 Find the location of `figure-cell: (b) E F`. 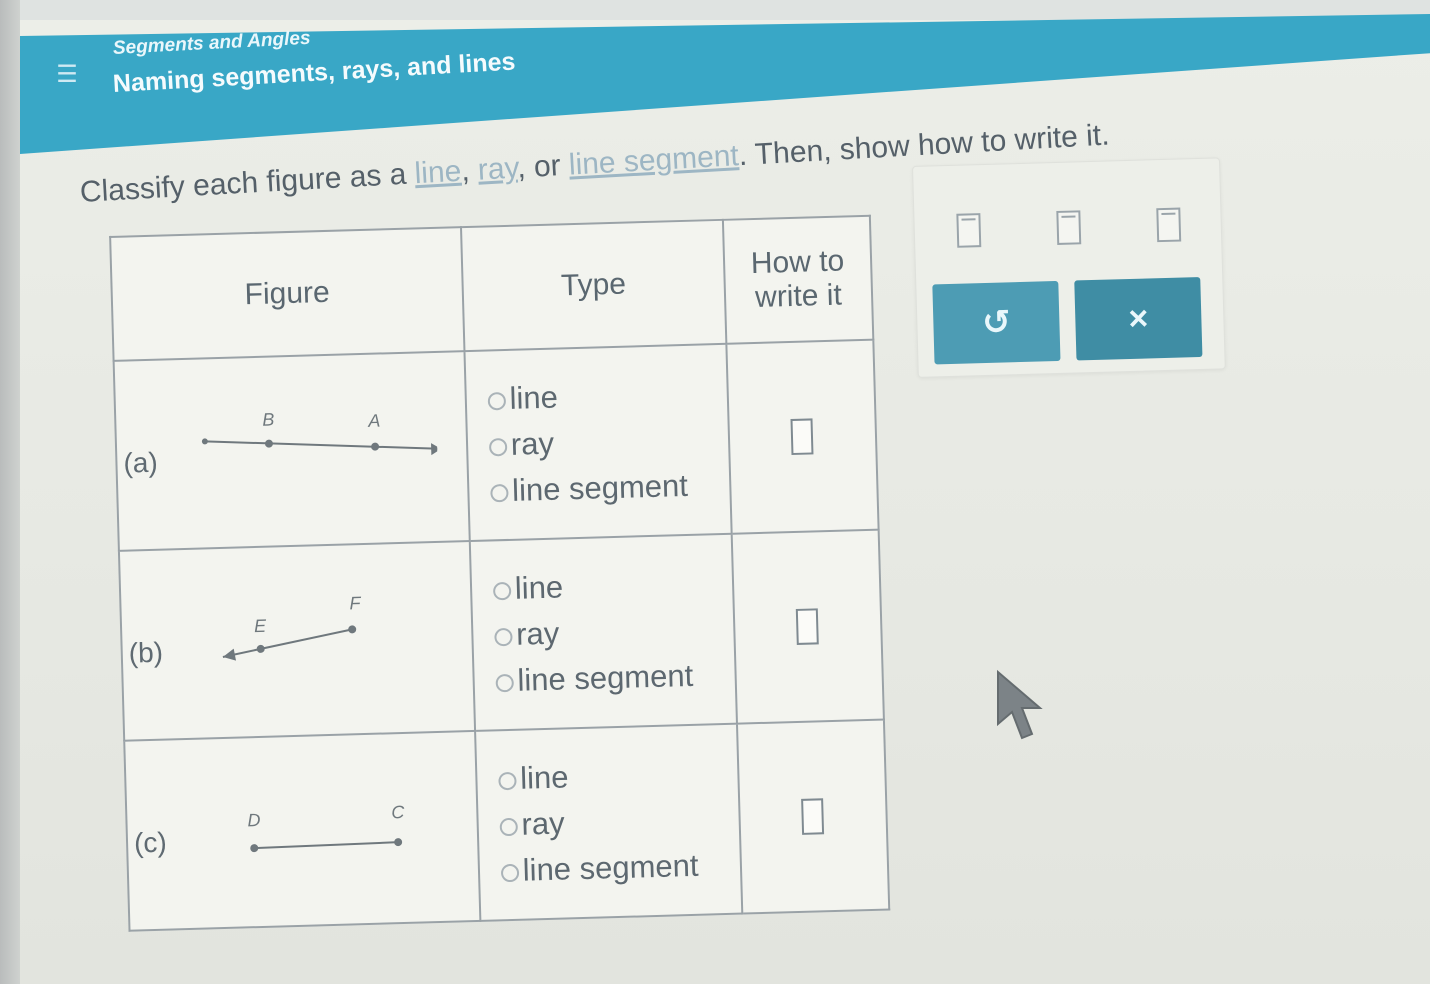

figure-cell: (b) E F is located at coordinates (296, 641).